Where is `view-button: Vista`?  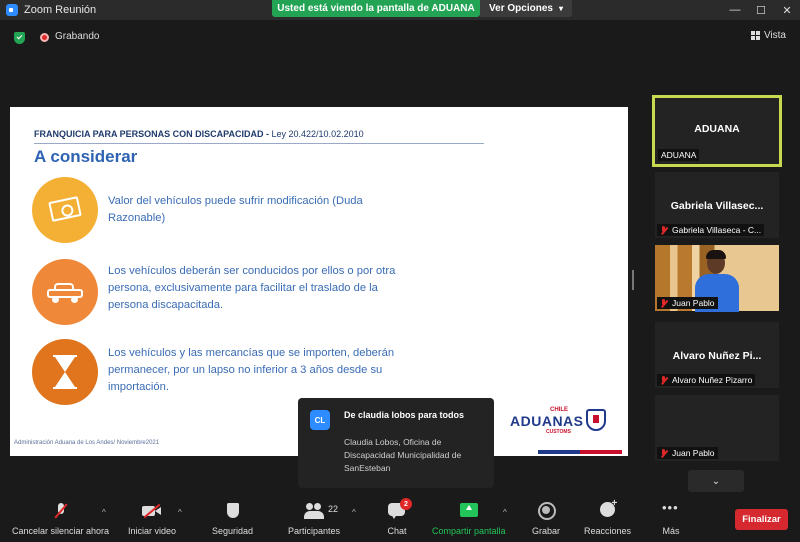 view-button: Vista is located at coordinates (768, 35).